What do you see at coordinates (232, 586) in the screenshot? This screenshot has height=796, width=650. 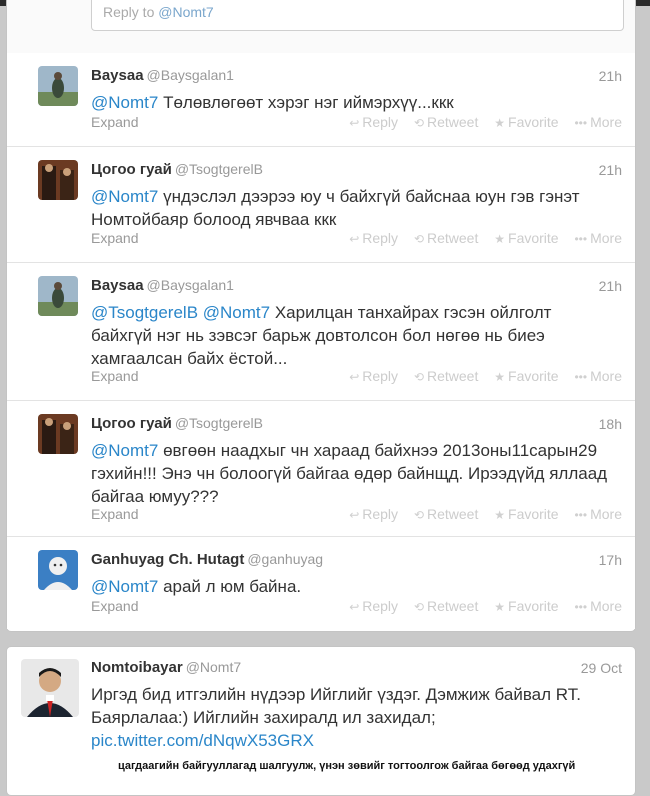 I see `tweet-body: арай л юм байна.` at bounding box center [232, 586].